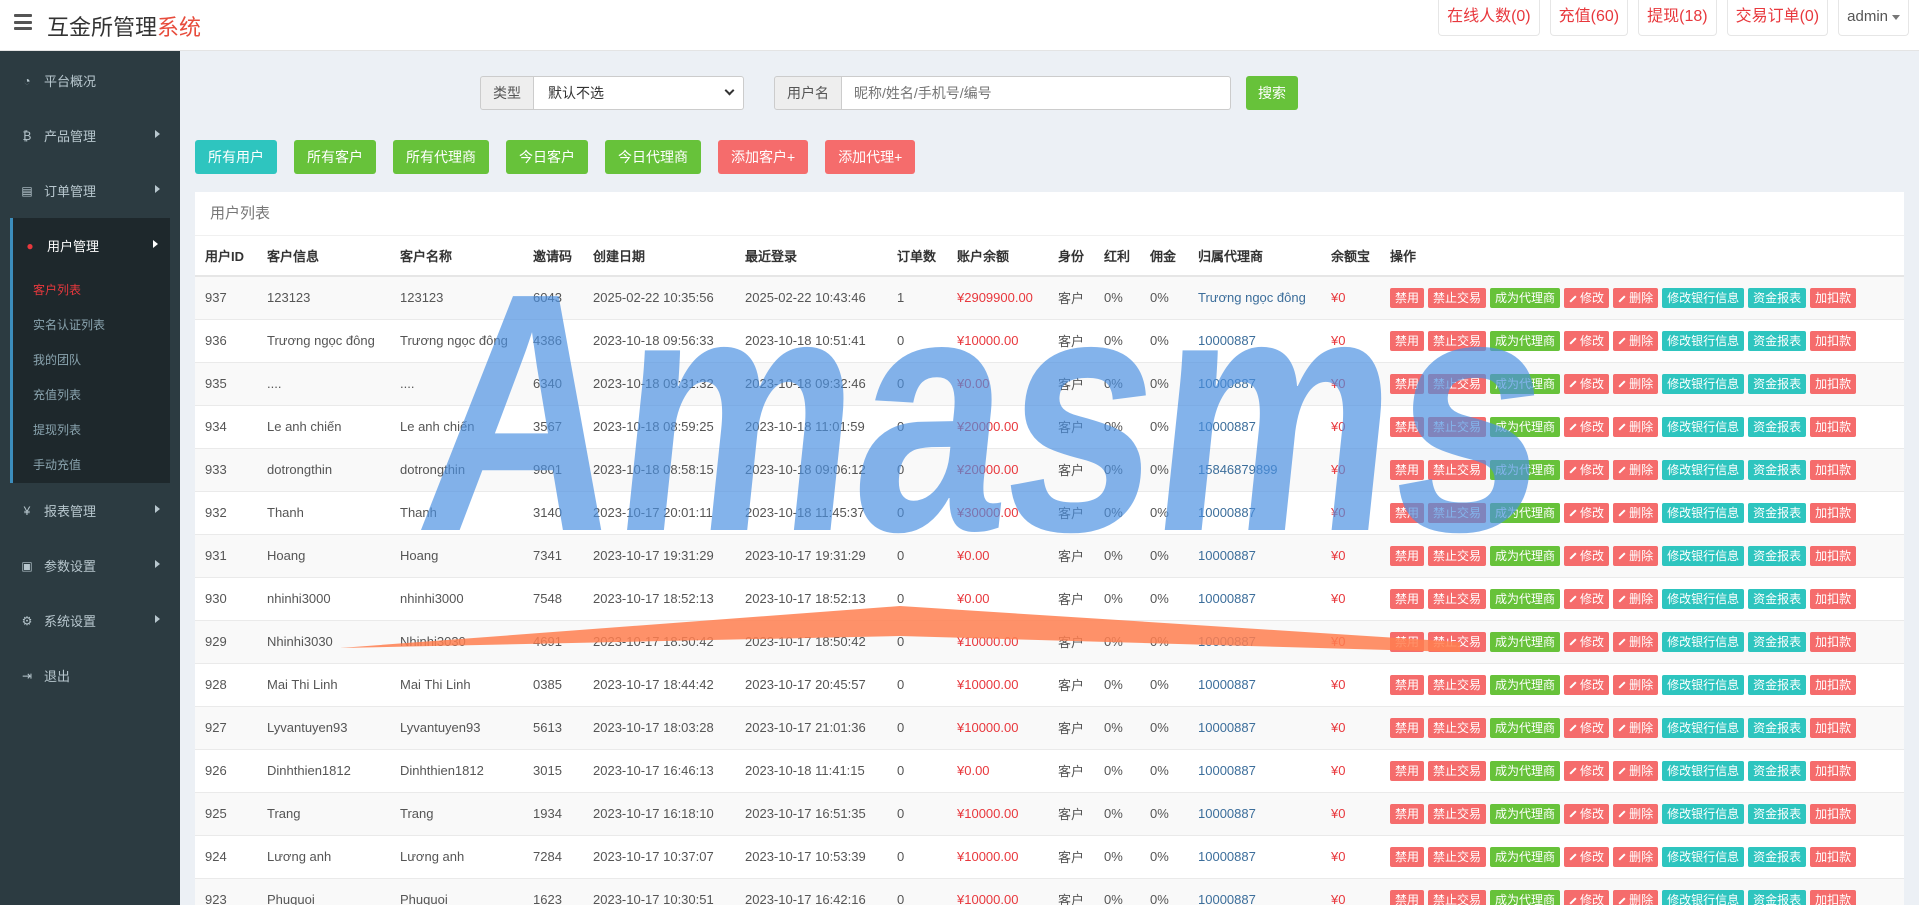 The image size is (1919, 905). I want to click on sidebar-sub-recharge-list: 充值列表, so click(91, 395).